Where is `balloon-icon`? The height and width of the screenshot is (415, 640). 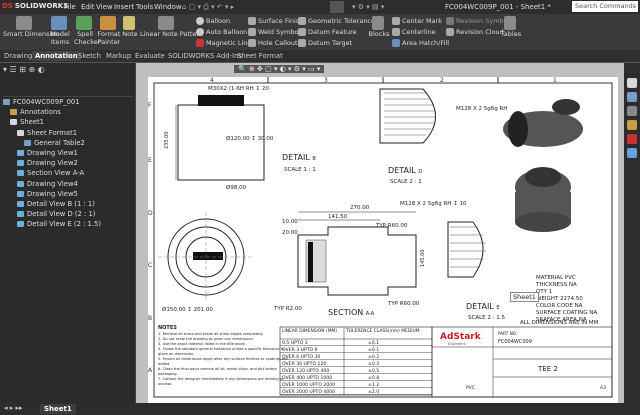 balloon-icon is located at coordinates (200, 21).